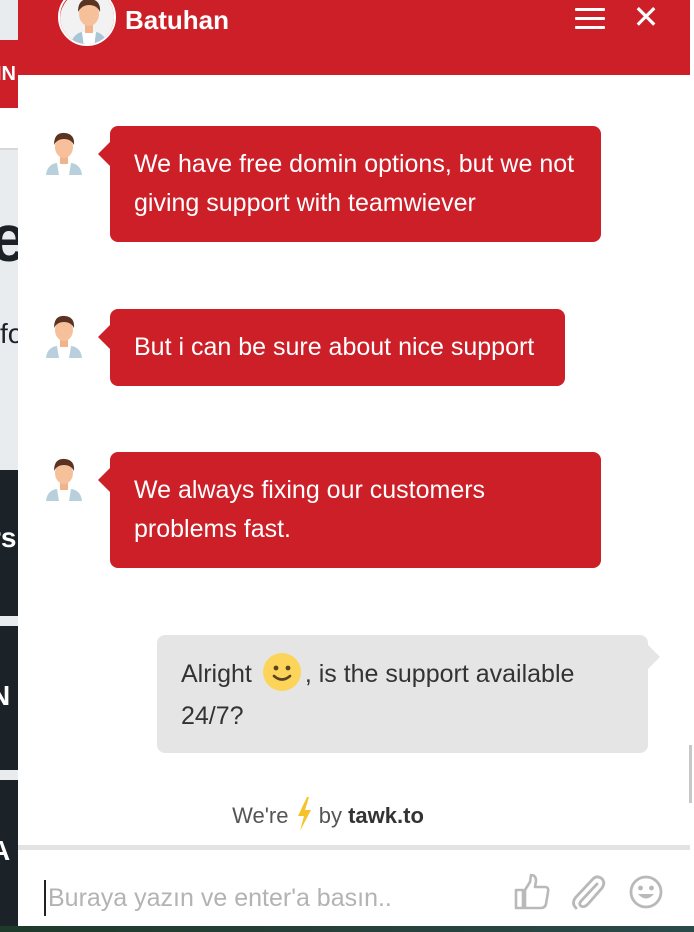 The image size is (694, 932). I want to click on emoji-smile-icon, so click(646, 892).